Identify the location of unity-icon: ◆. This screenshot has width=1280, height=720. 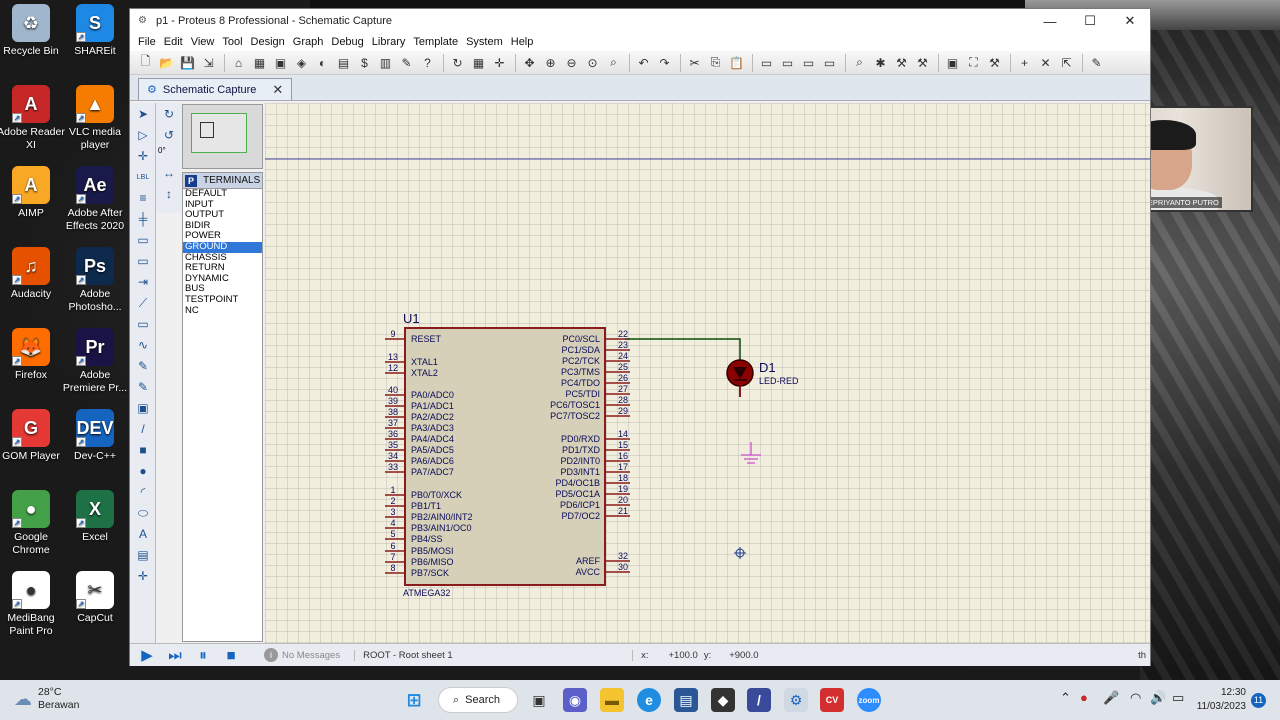
(723, 700).